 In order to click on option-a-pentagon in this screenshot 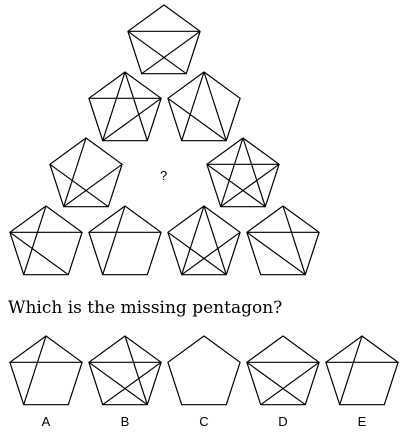, I will do `click(46, 370)`.